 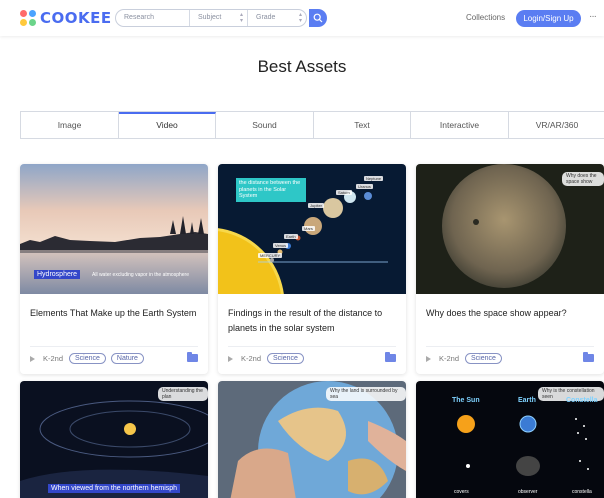 What do you see at coordinates (548, 18) in the screenshot?
I see `login-signup-button: Login/Sign Up` at bounding box center [548, 18].